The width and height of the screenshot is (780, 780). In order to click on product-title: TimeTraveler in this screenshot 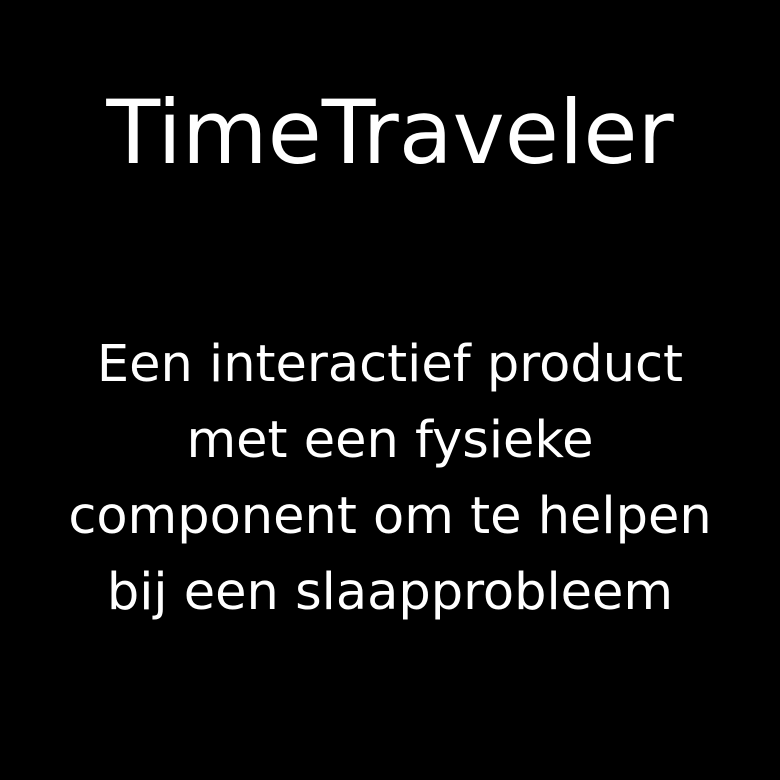, I will do `click(390, 132)`.